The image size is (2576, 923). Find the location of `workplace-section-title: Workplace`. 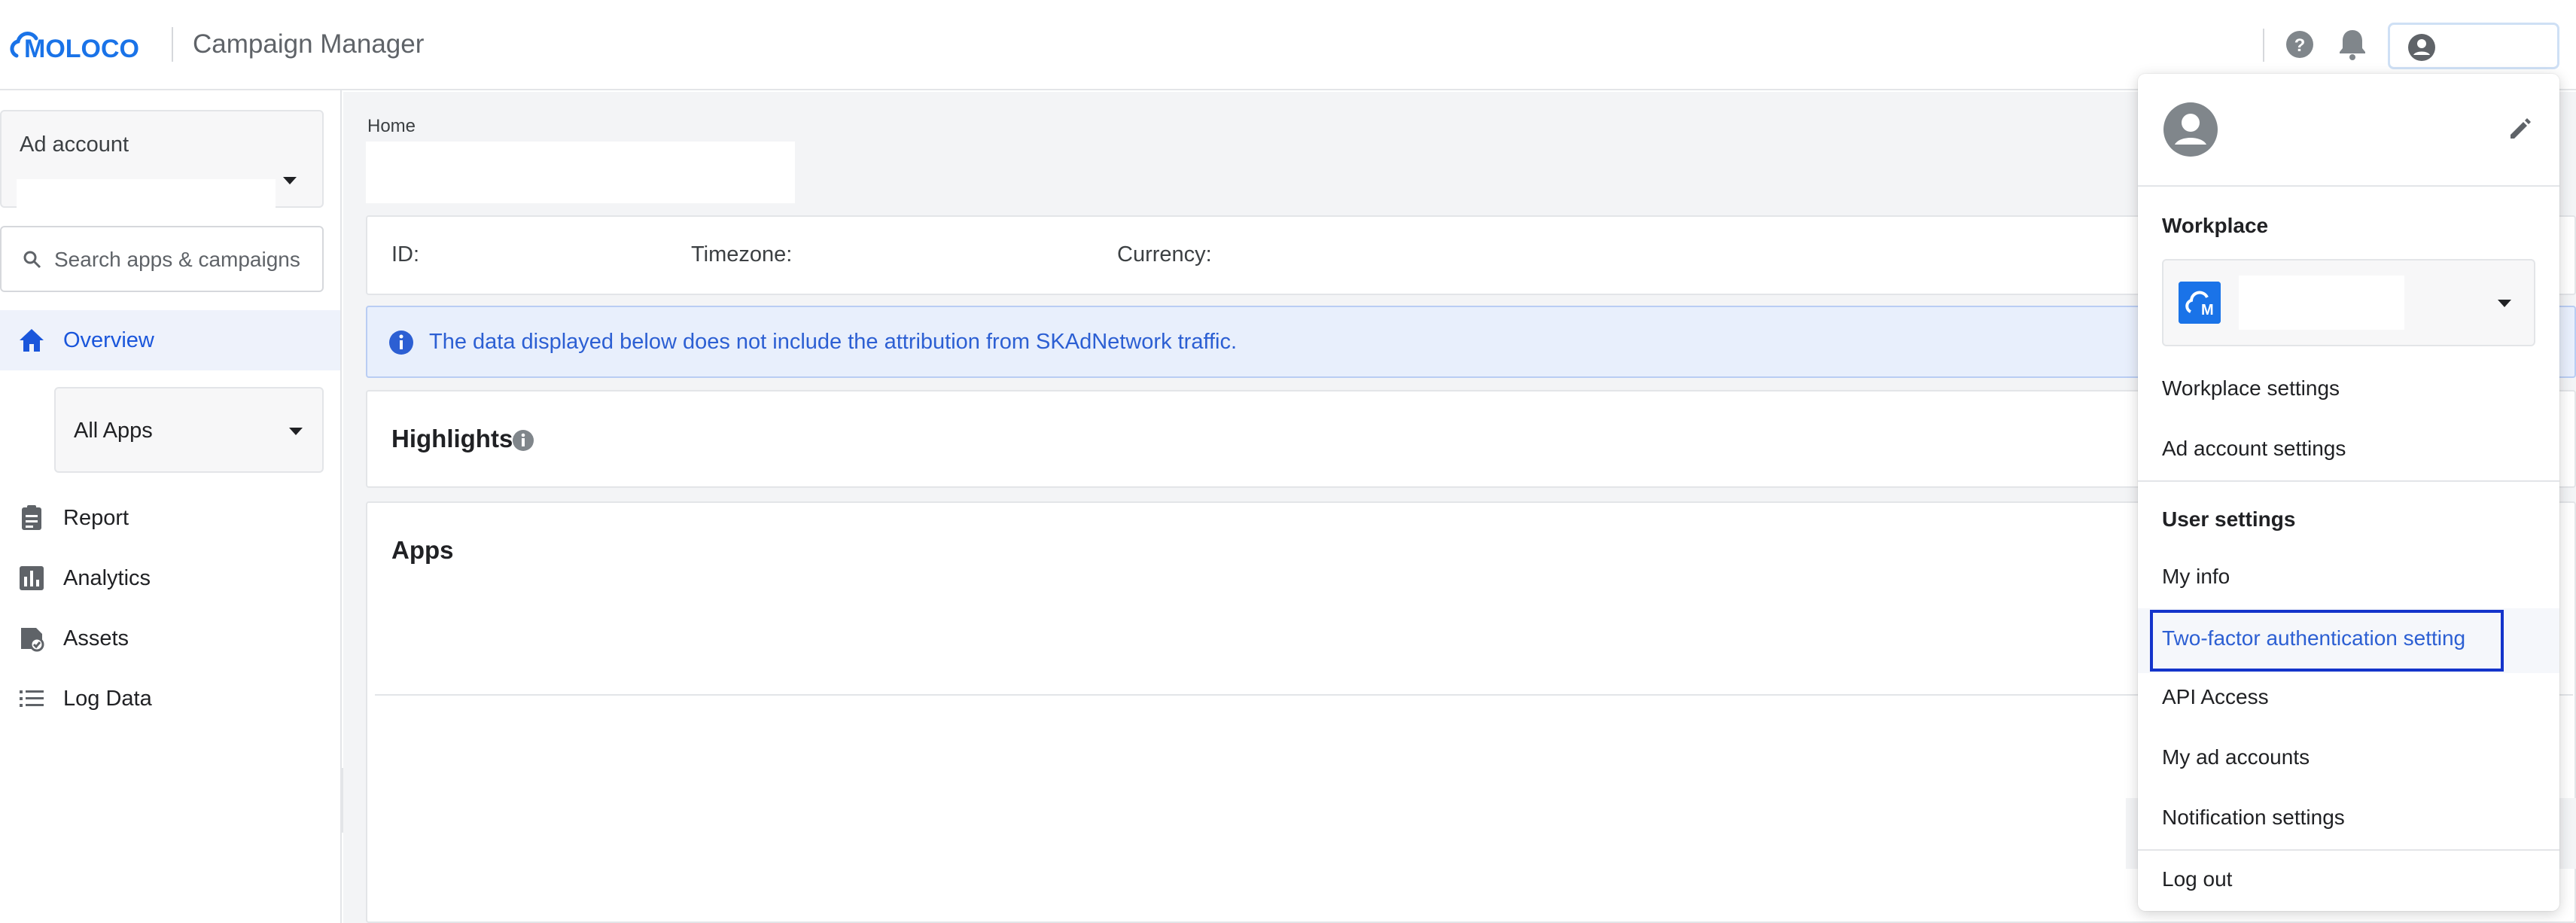

workplace-section-title: Workplace is located at coordinates (2216, 226).